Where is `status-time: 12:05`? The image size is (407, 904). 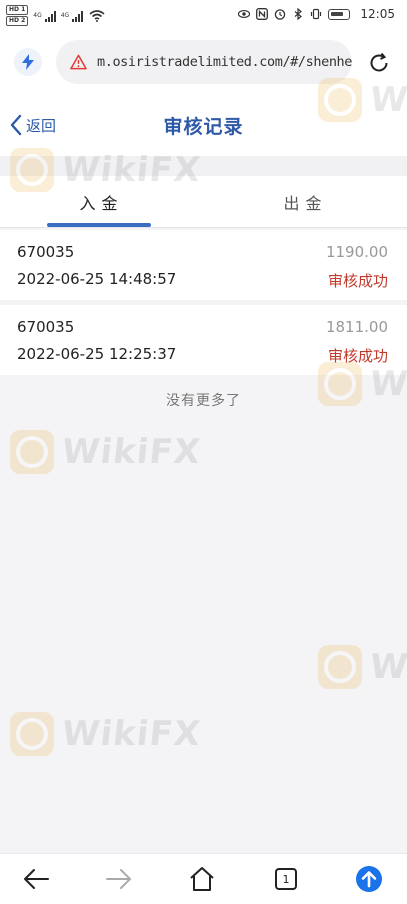
status-time: 12:05 is located at coordinates (377, 14).